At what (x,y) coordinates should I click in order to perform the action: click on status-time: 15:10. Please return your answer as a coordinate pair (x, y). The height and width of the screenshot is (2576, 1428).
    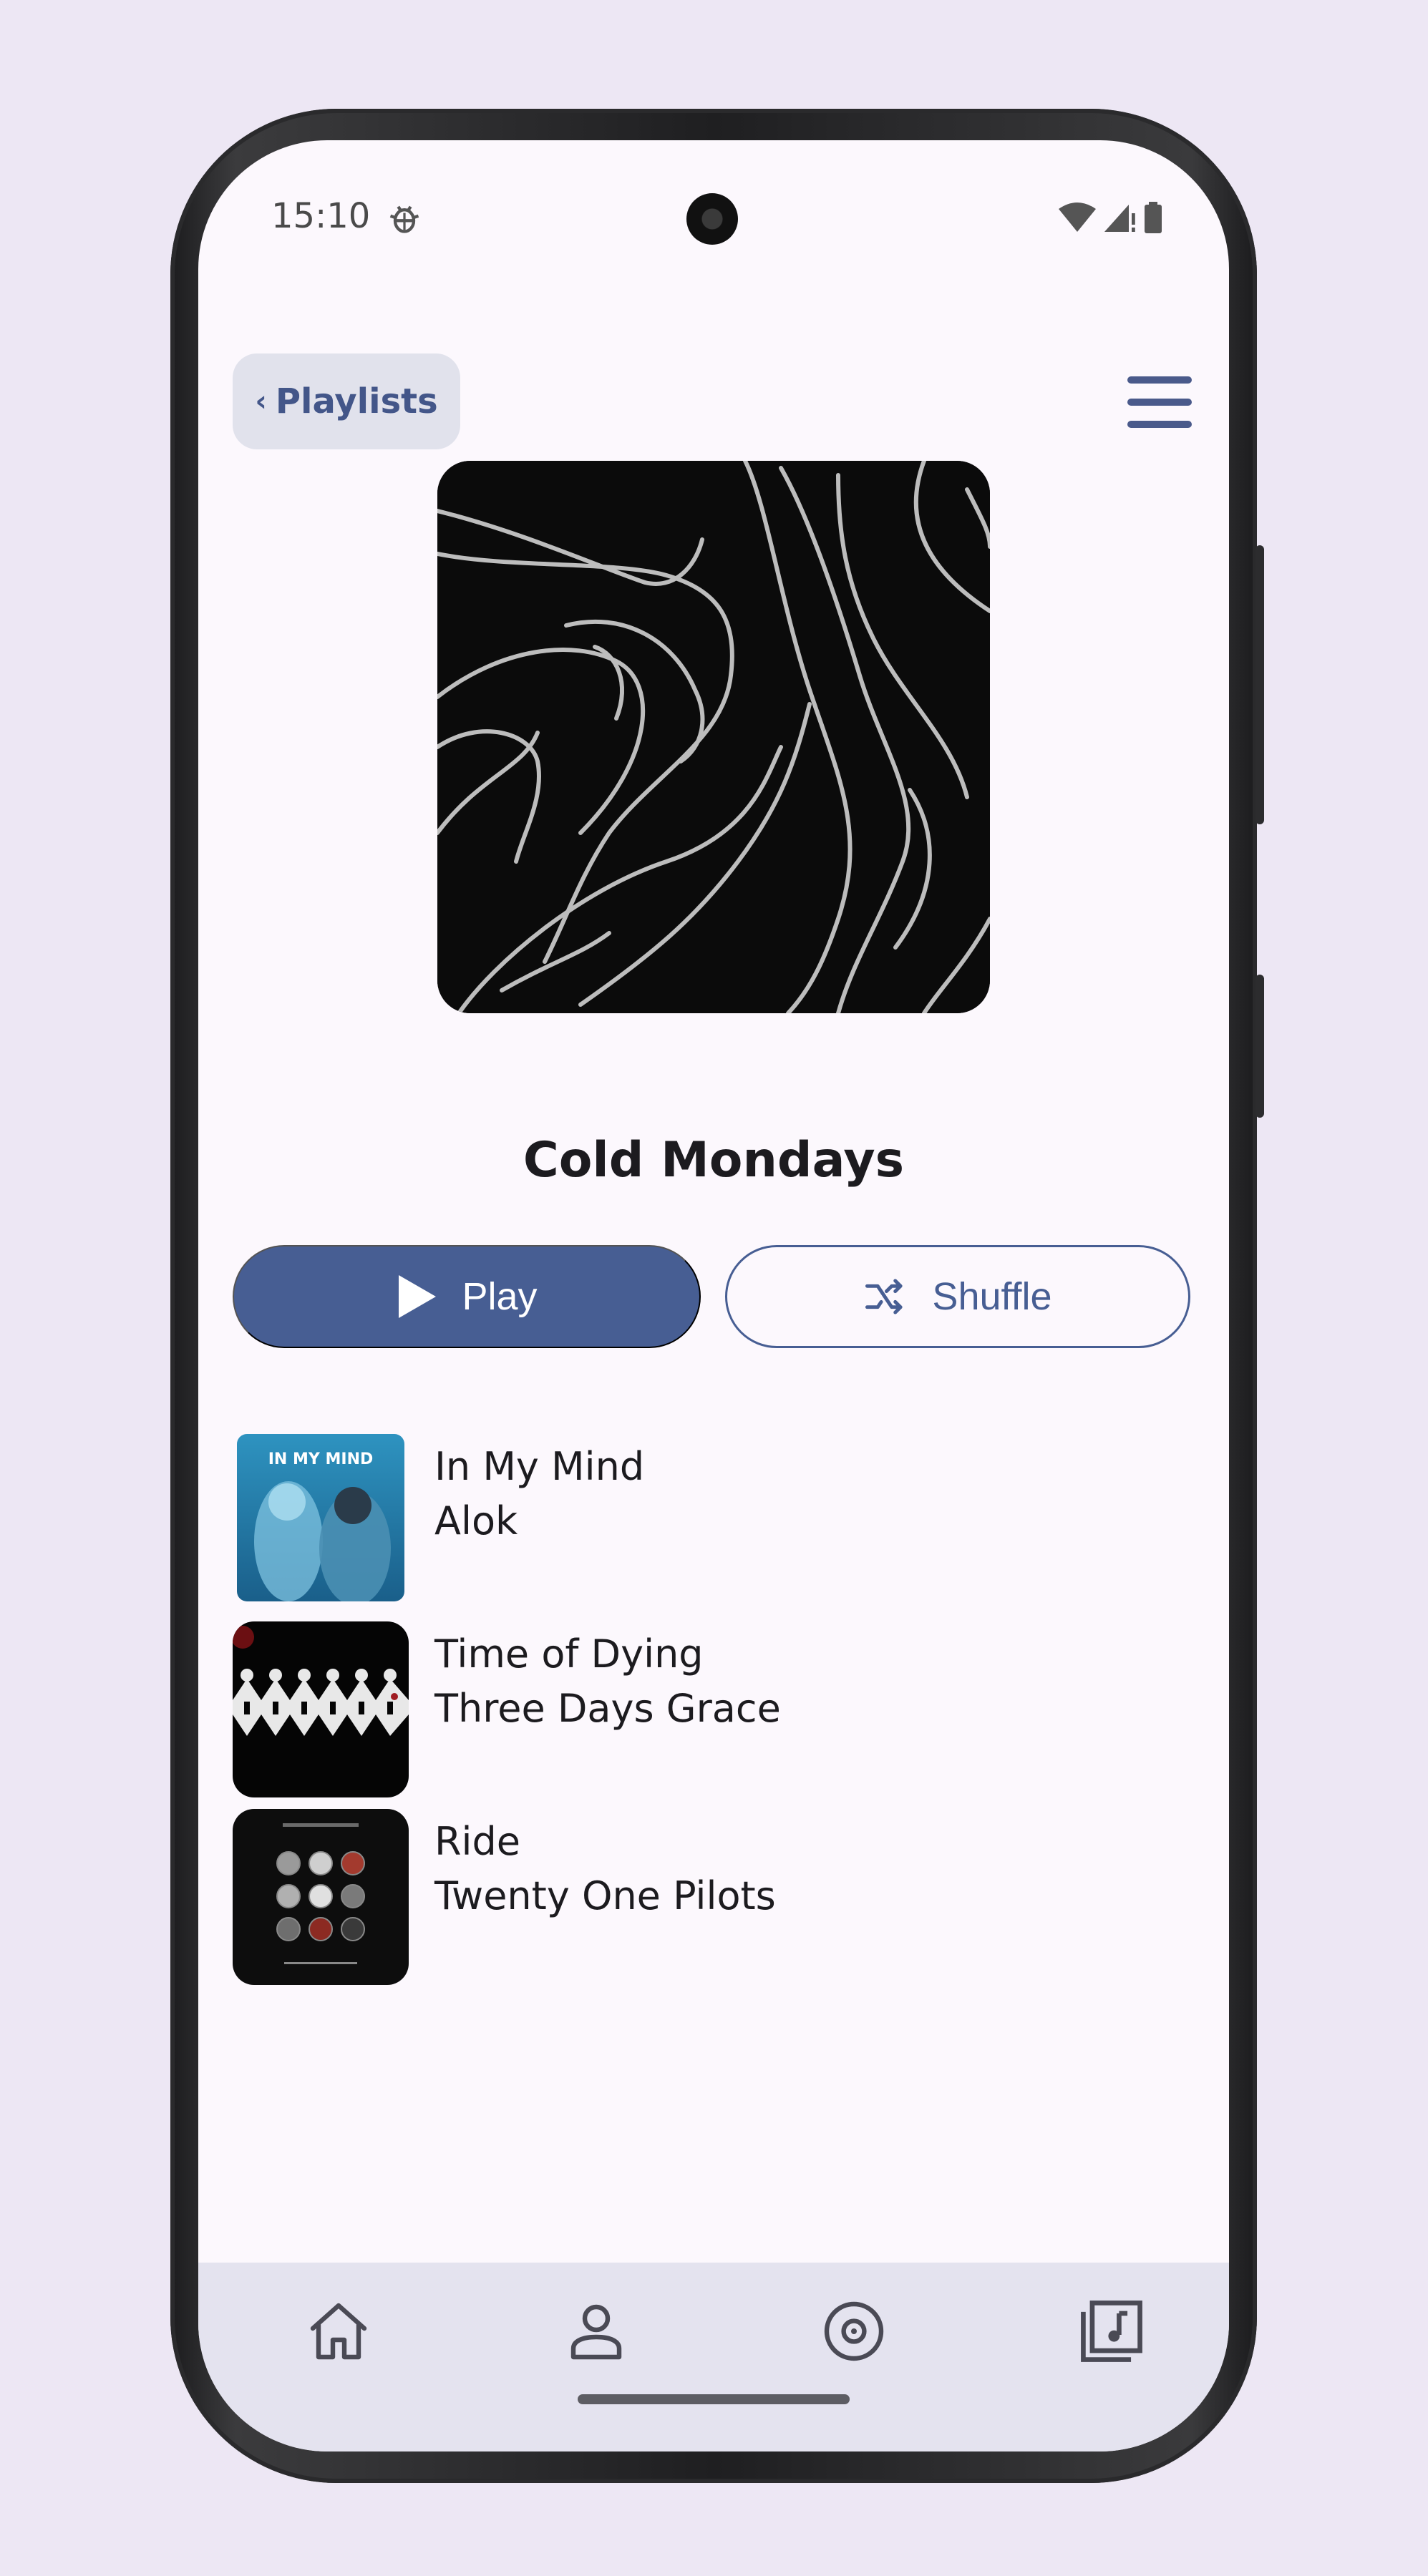
    Looking at the image, I should click on (321, 216).